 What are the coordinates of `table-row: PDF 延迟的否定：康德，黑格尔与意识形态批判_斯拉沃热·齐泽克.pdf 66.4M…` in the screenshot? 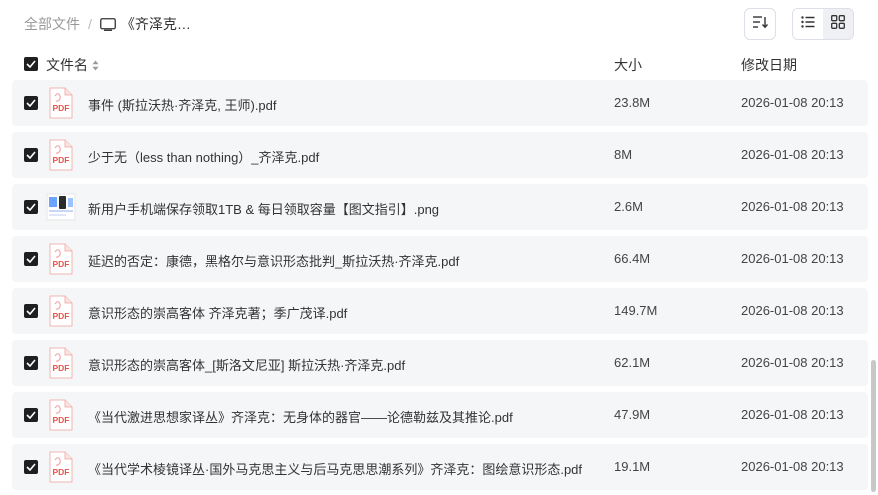 It's located at (440, 259).